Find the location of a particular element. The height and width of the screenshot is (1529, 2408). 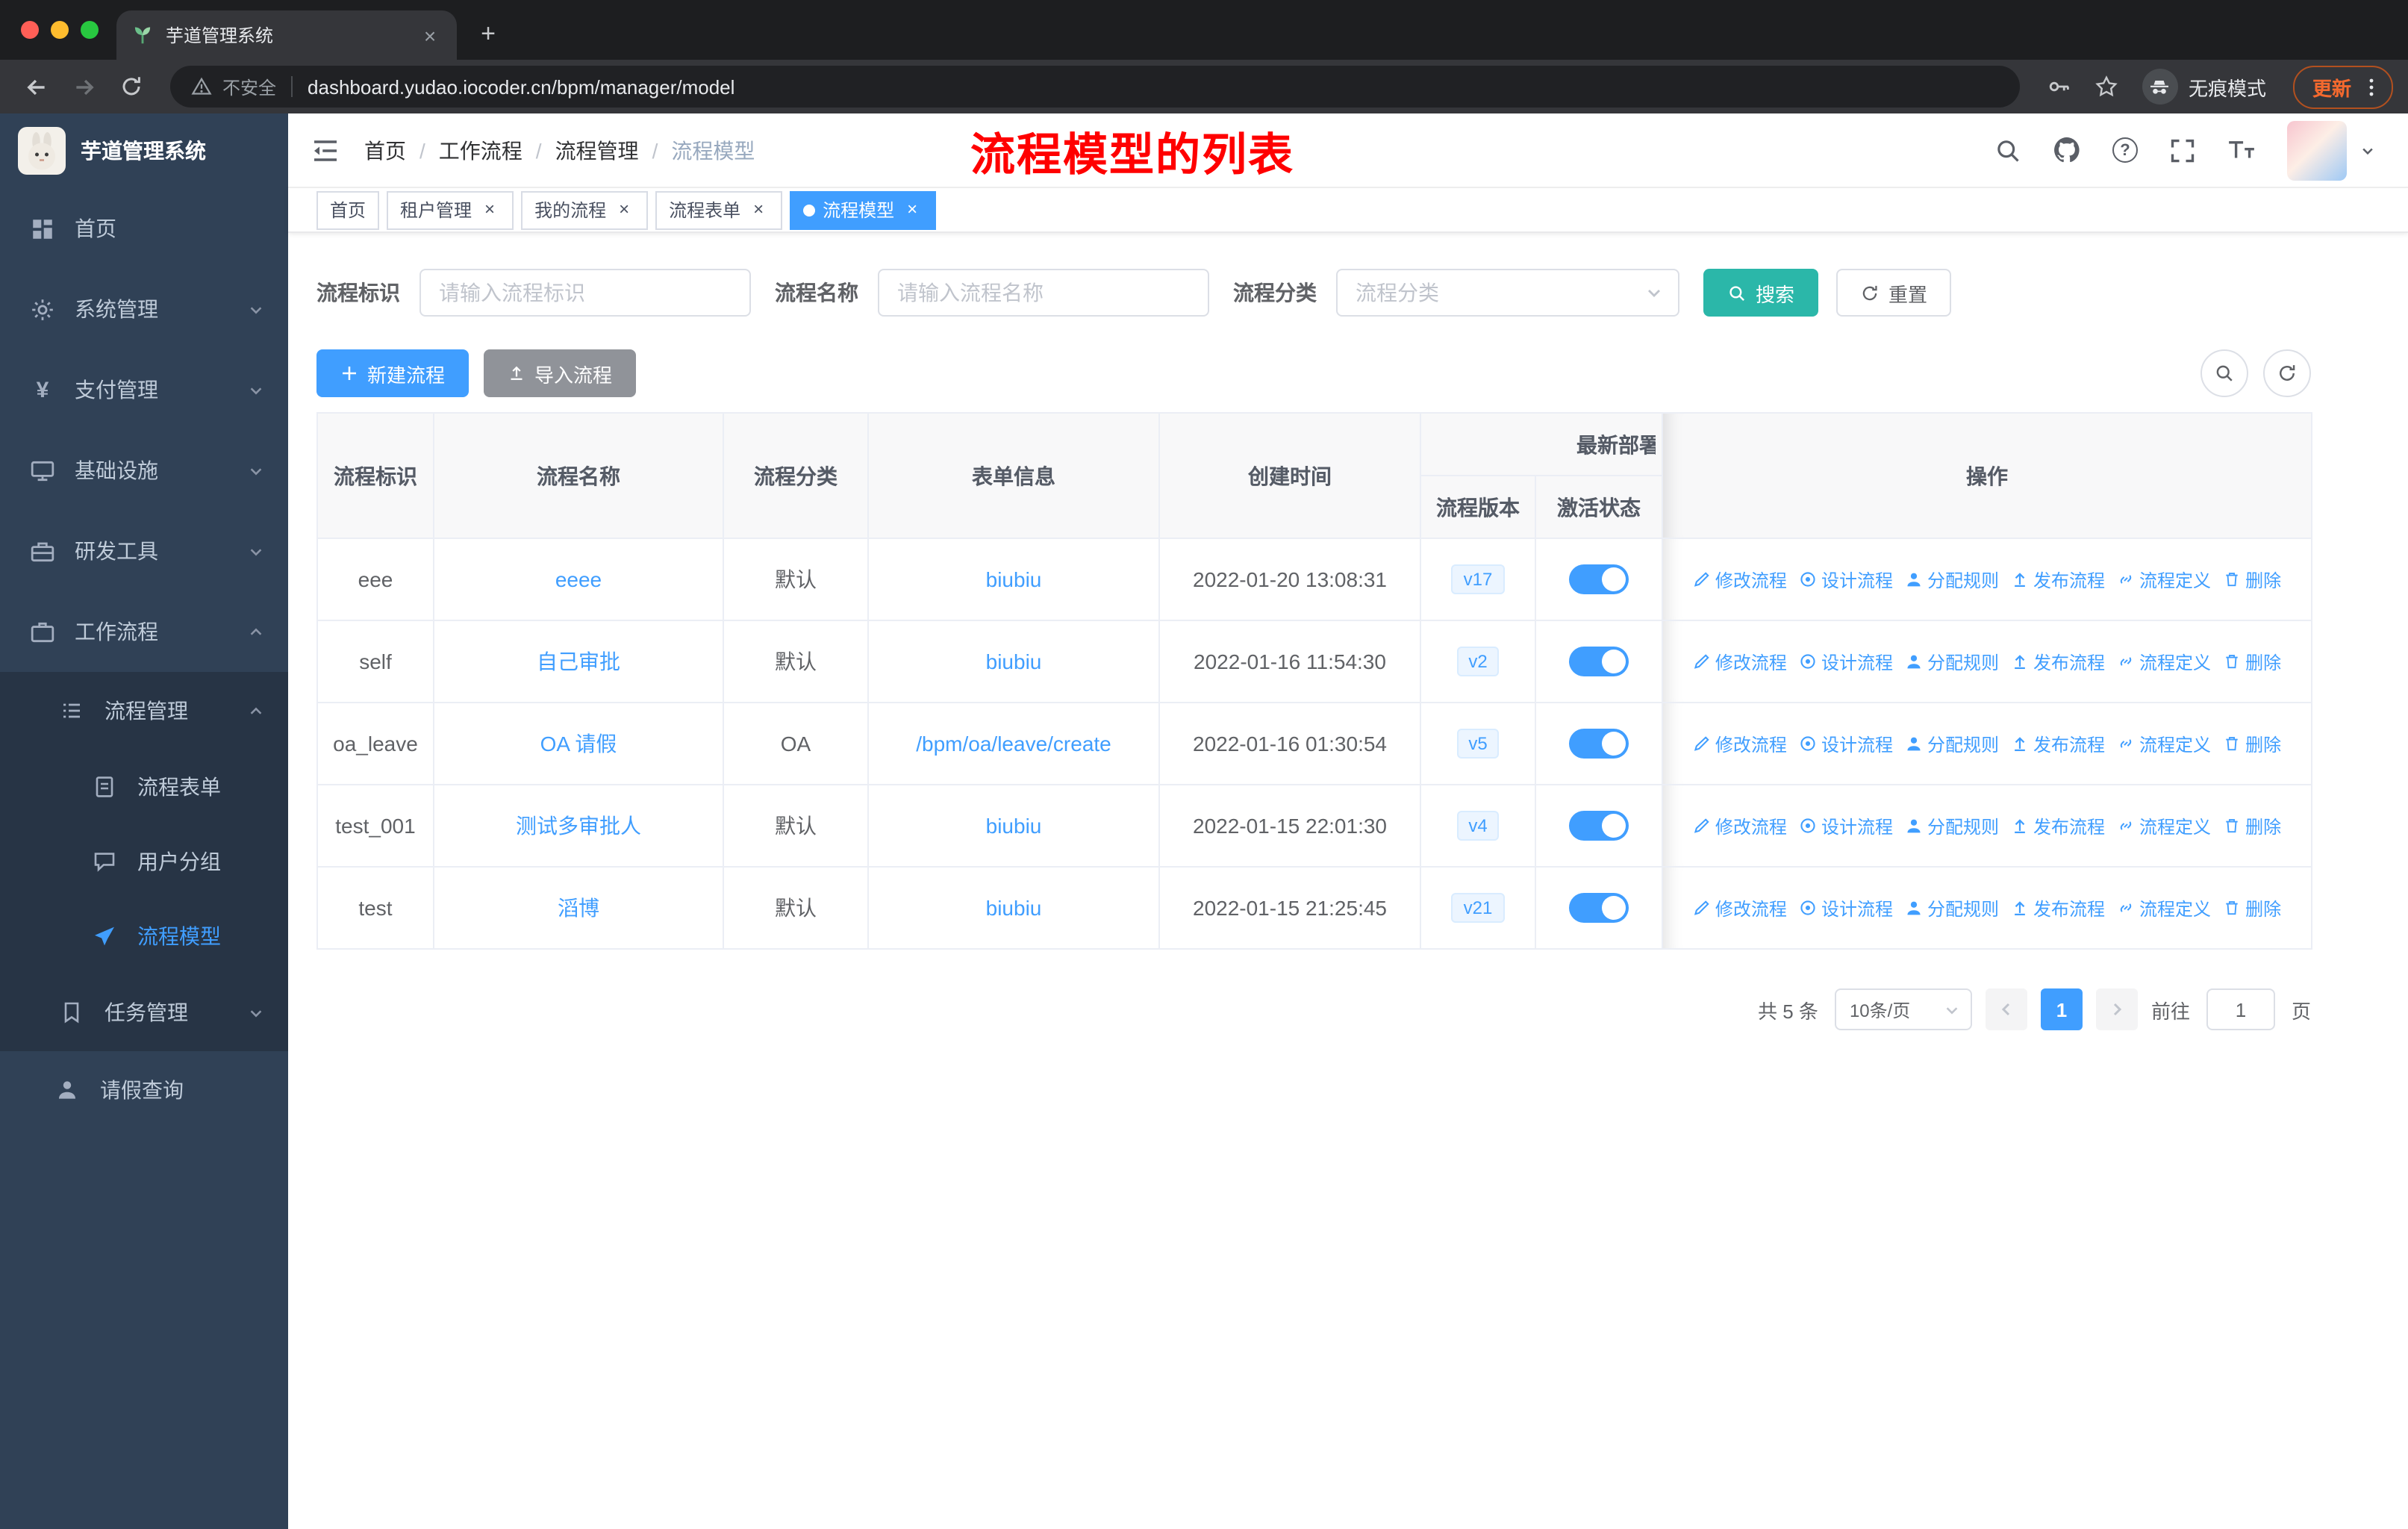

process-name-input is located at coordinates (1043, 293).